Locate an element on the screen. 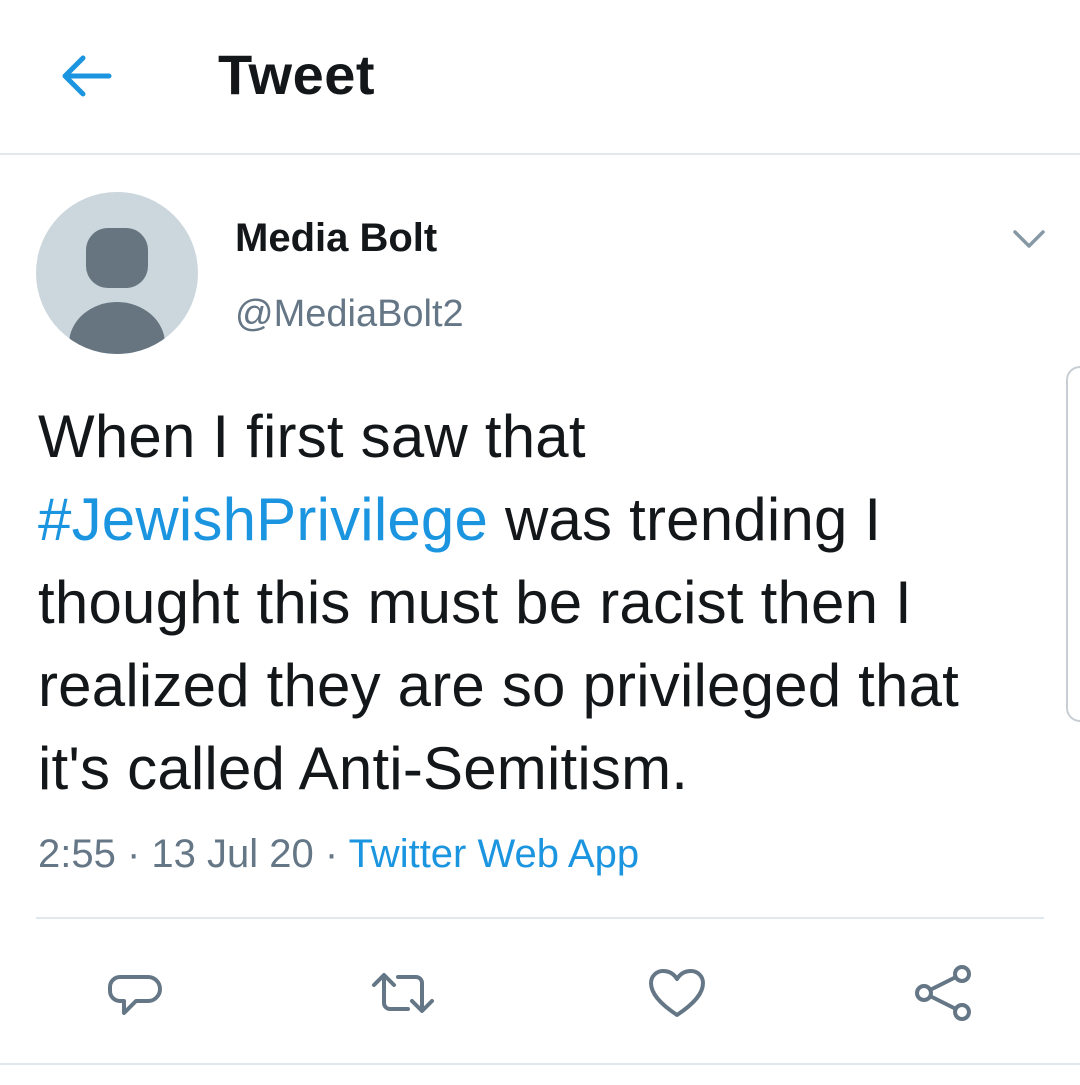 Image resolution: width=1080 pixels, height=1085 pixels. like-icon is located at coordinates (677, 993).